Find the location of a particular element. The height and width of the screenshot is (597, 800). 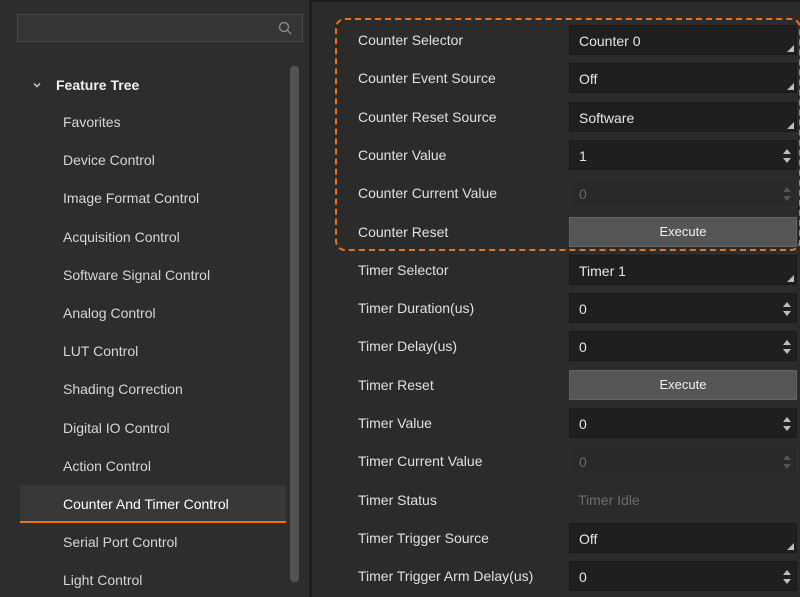

tree-item: Device Control is located at coordinates (153, 160).